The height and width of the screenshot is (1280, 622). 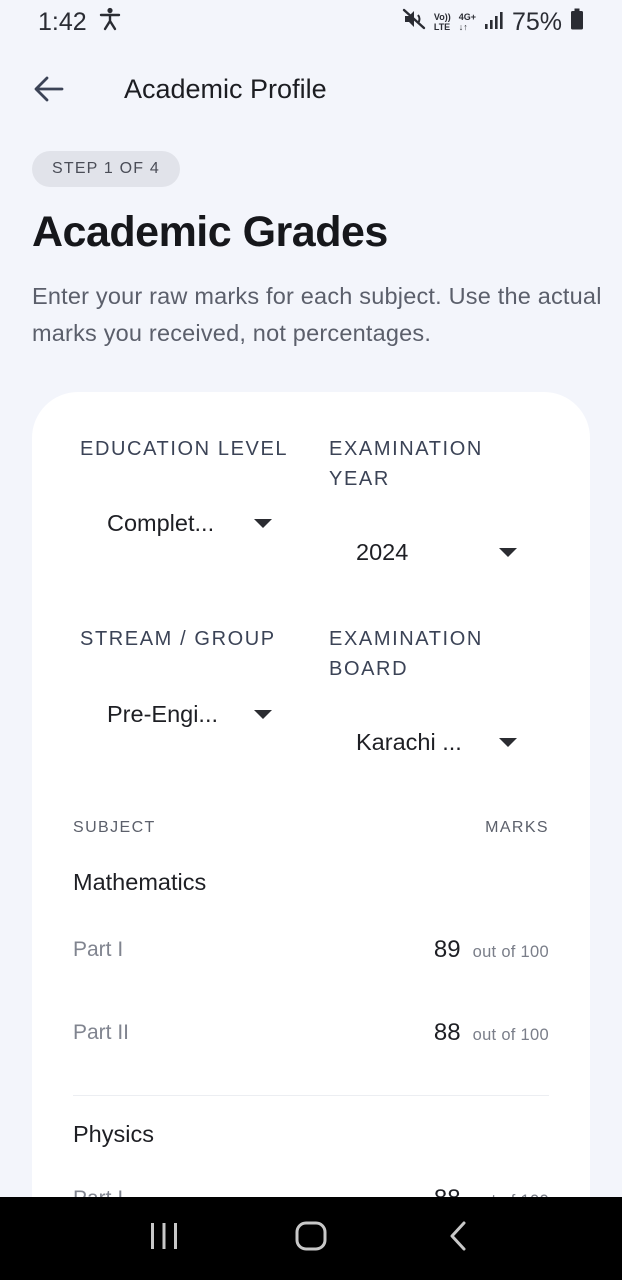 I want to click on signal-icon, so click(x=494, y=22).